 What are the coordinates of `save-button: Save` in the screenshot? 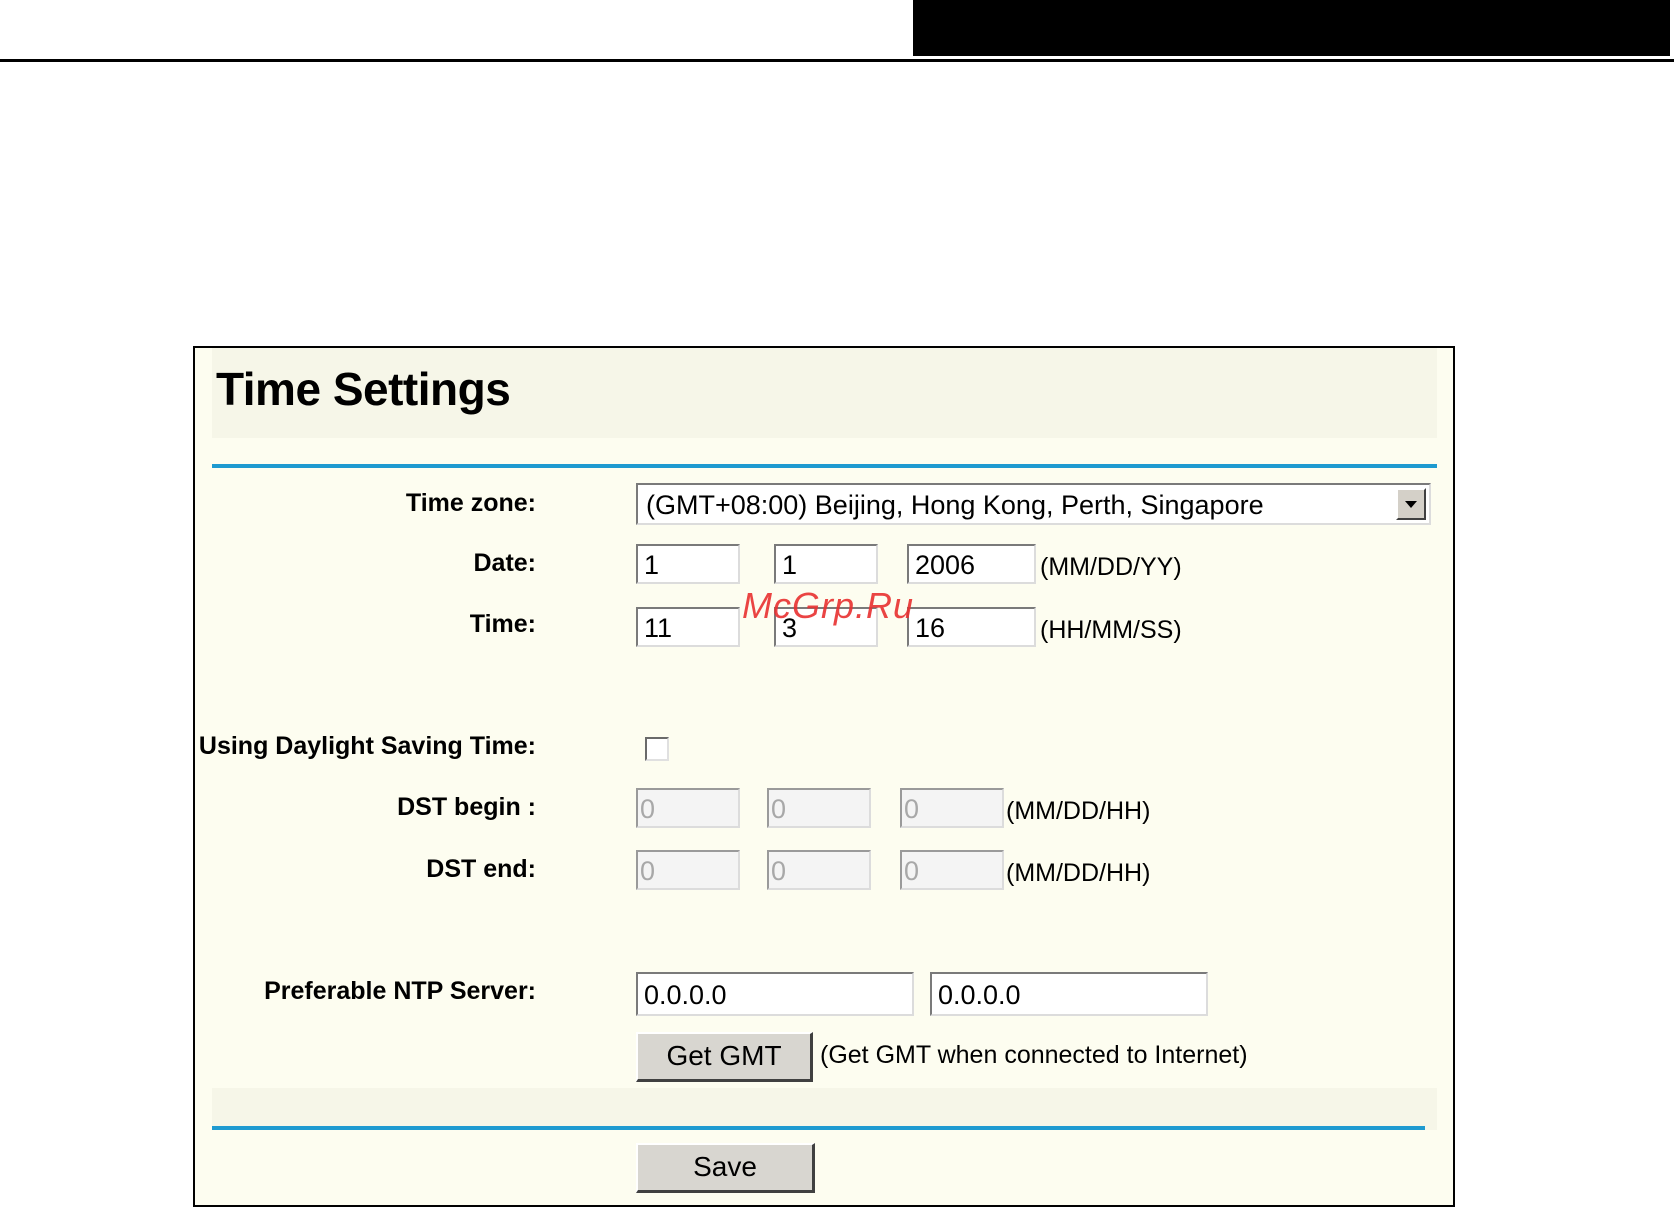 It's located at (725, 1168).